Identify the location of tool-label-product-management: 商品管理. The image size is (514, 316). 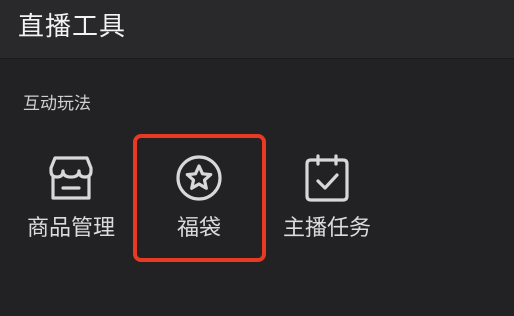
(70, 228).